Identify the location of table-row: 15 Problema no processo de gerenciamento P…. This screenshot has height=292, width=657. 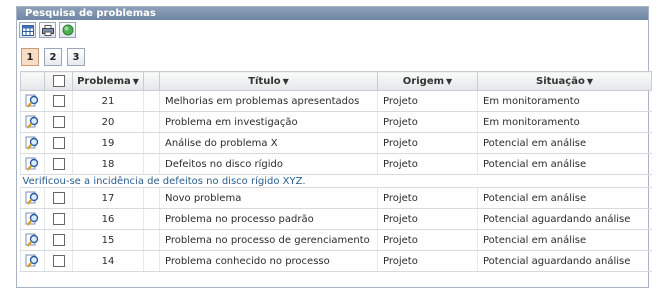
(336, 240).